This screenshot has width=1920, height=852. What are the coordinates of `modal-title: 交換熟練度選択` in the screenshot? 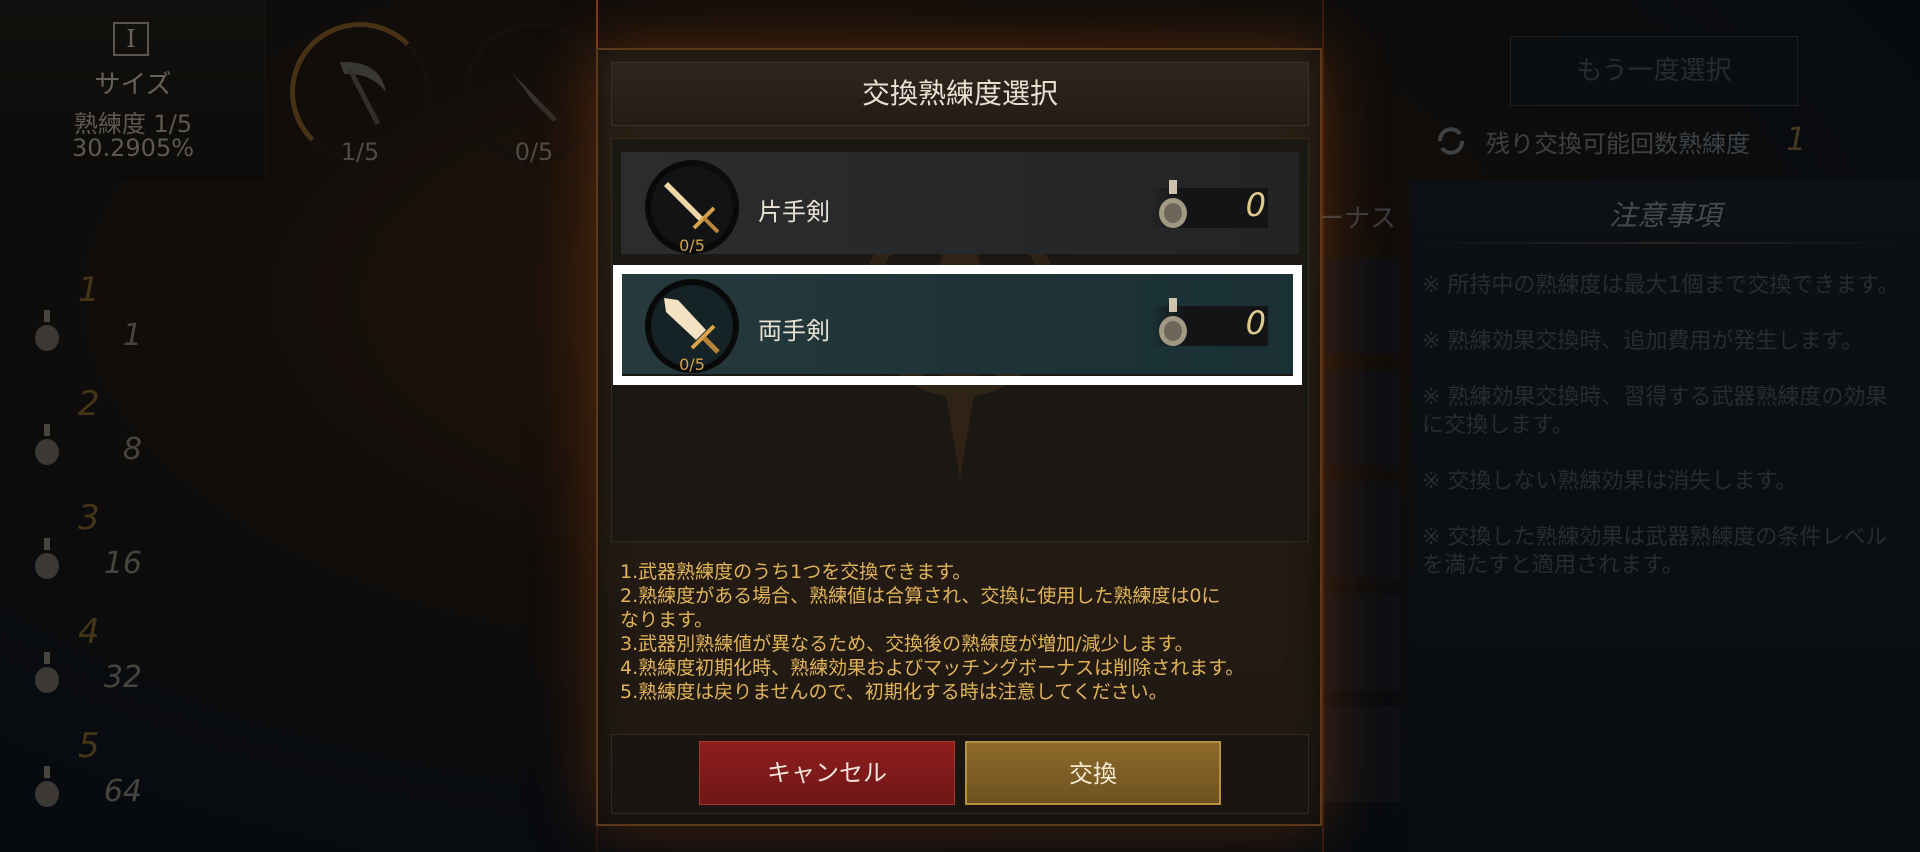 It's located at (959, 93).